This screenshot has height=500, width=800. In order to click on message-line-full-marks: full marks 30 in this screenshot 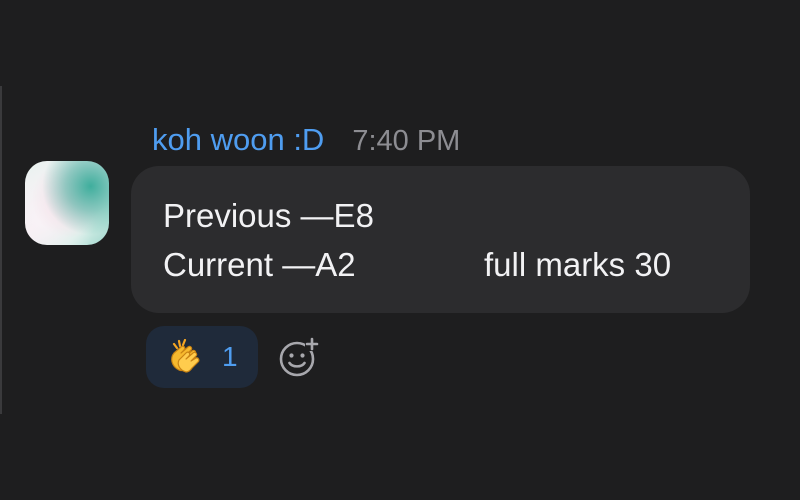, I will do `click(578, 264)`.